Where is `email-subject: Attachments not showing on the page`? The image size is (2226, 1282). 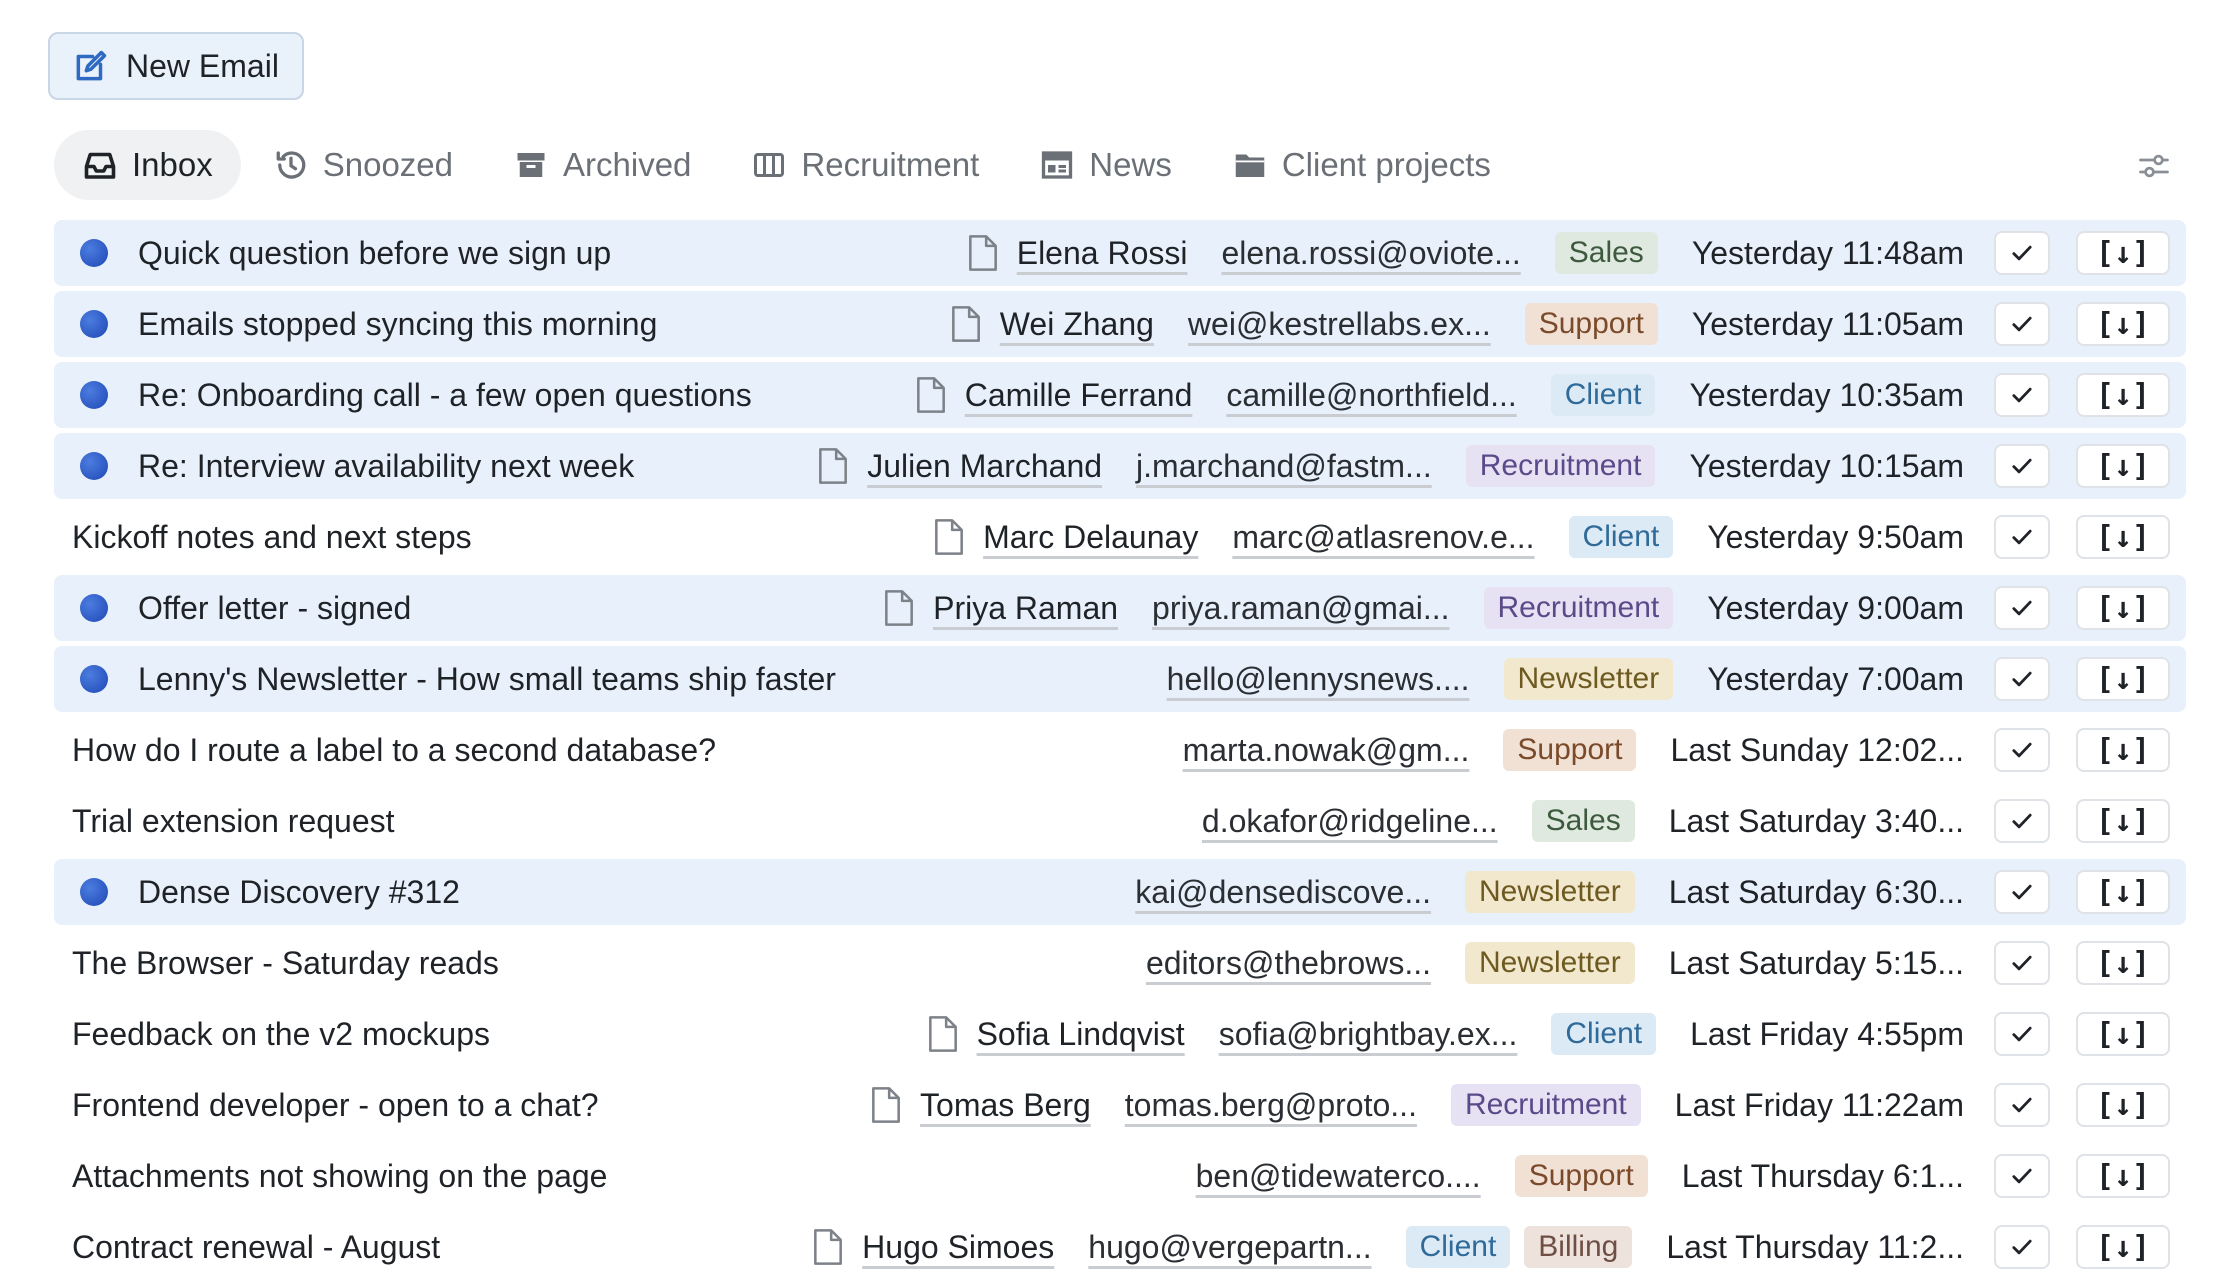 email-subject: Attachments not showing on the page is located at coordinates (339, 1176).